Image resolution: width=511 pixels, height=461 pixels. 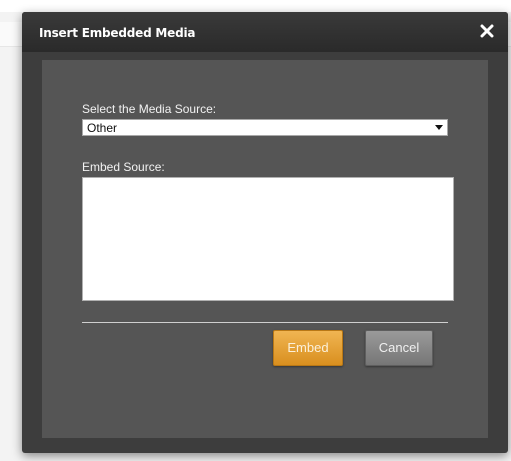 What do you see at coordinates (265, 32) in the screenshot?
I see `dialog-header: Insert Embedded Media` at bounding box center [265, 32].